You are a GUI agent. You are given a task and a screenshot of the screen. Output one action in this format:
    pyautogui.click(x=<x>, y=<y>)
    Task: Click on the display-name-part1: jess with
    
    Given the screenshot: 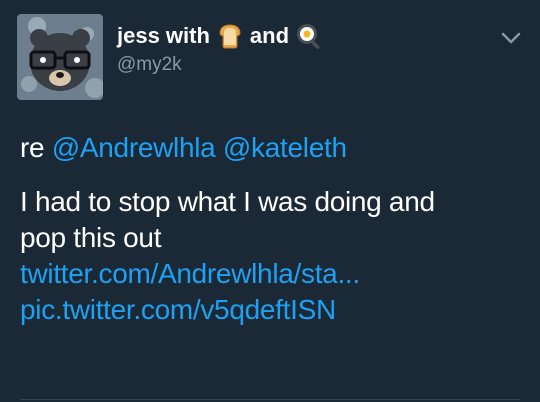 What is the action you would take?
    pyautogui.click(x=163, y=35)
    